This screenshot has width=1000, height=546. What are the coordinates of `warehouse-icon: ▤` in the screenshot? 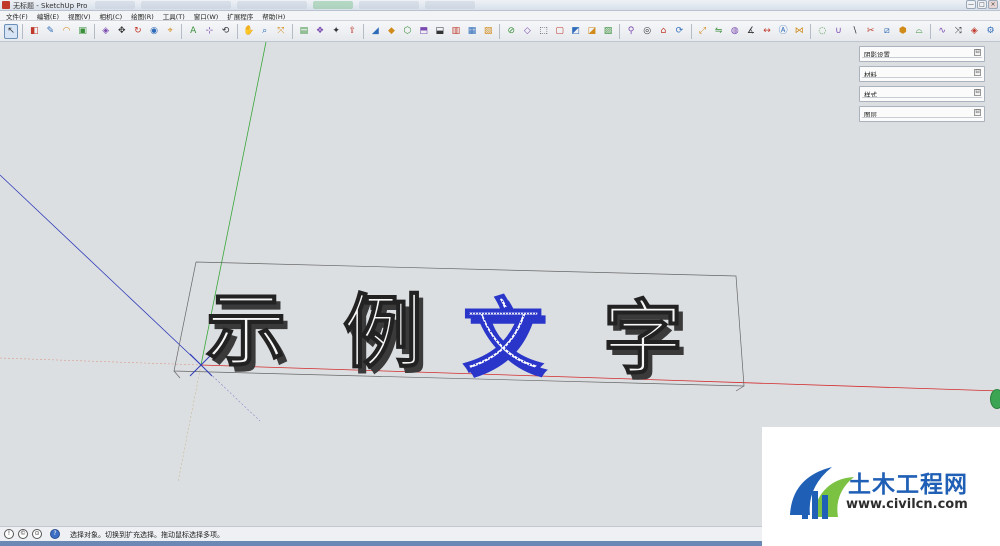 It's located at (304, 31).